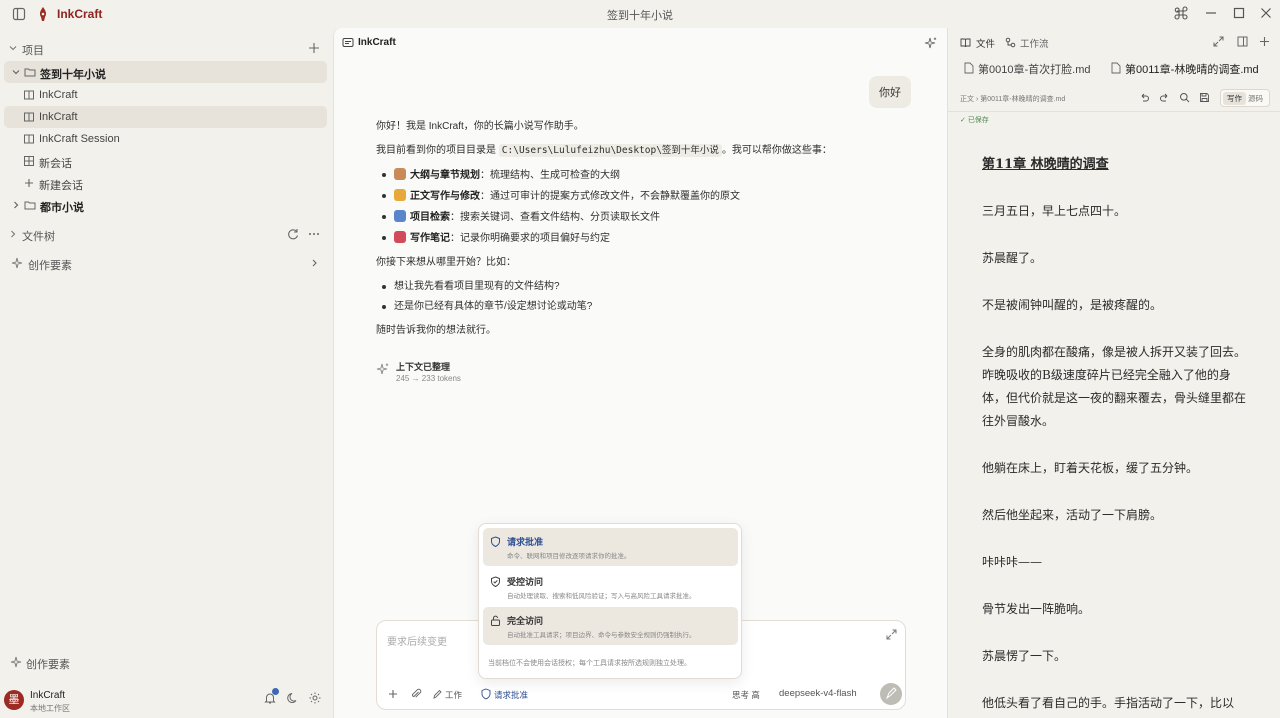  What do you see at coordinates (348, 43) in the screenshot?
I see `chat-icon` at bounding box center [348, 43].